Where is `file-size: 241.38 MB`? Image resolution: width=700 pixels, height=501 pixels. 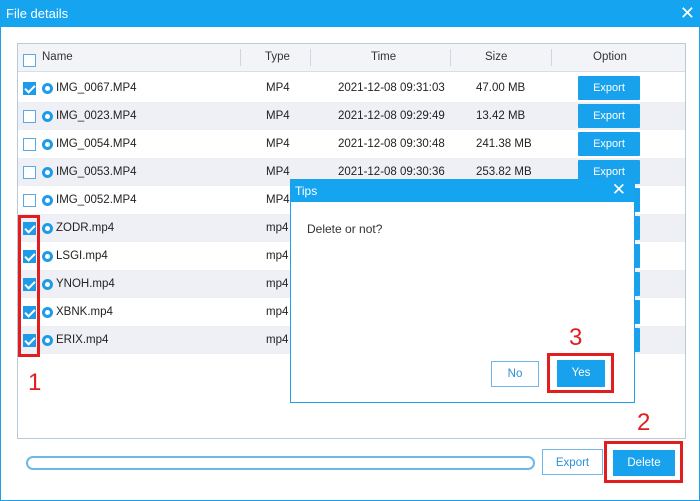
file-size: 241.38 MB is located at coordinates (504, 144).